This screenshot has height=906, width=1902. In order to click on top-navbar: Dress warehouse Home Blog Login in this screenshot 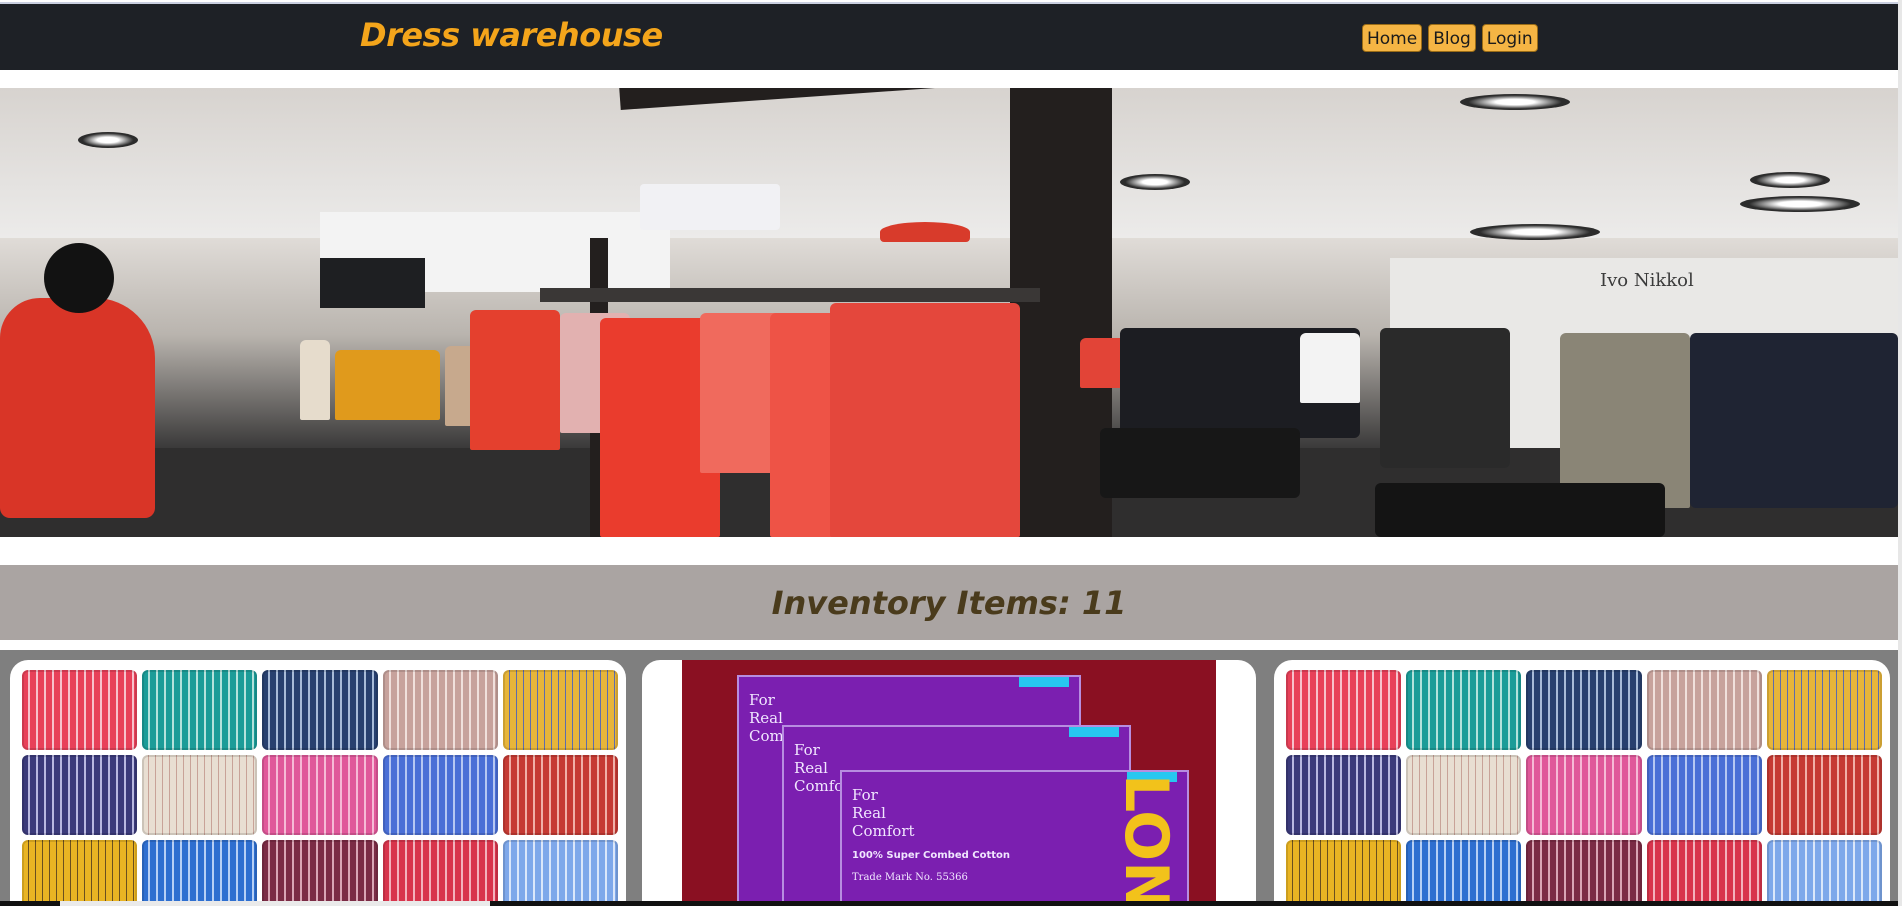, I will do `click(951, 36)`.